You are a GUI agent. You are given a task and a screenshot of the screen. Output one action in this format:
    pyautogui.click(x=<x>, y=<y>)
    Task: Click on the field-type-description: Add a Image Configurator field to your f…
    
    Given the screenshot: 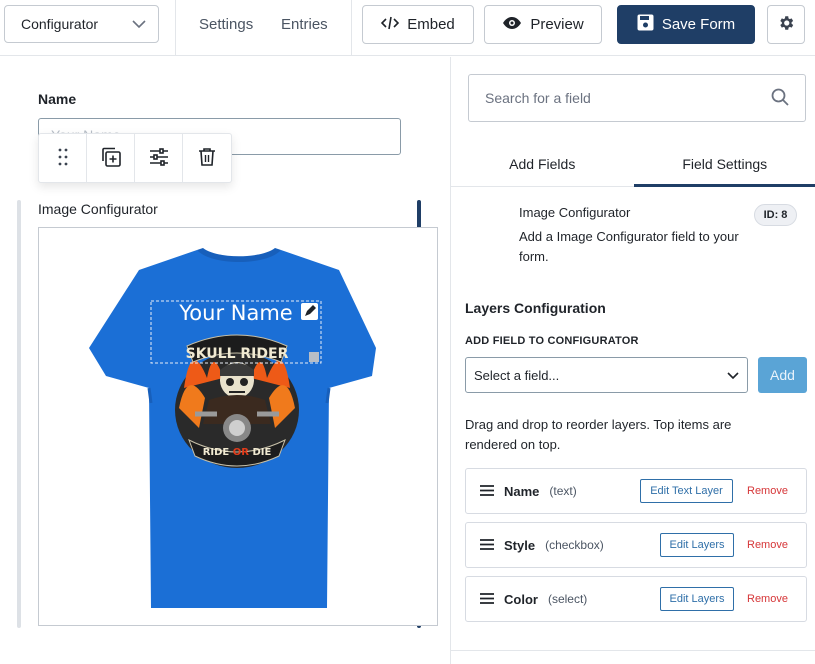 What is the action you would take?
    pyautogui.click(x=629, y=246)
    